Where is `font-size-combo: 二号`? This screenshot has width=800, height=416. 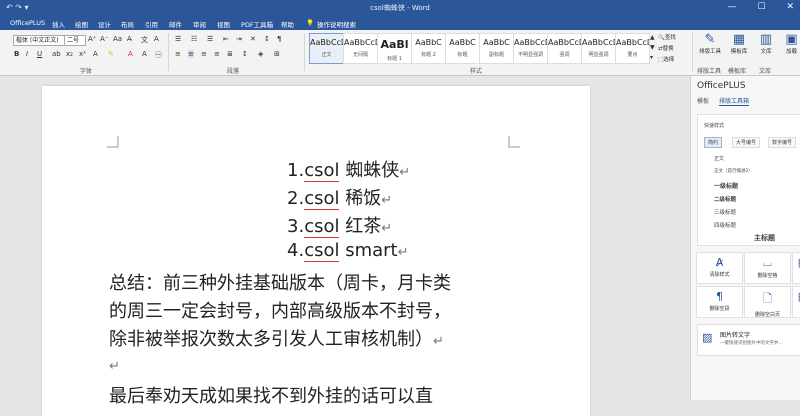 font-size-combo: 二号 is located at coordinates (75, 40).